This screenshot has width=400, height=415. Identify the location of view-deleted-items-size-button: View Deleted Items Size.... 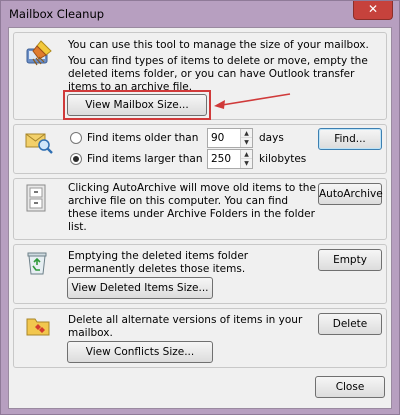
(140, 288).